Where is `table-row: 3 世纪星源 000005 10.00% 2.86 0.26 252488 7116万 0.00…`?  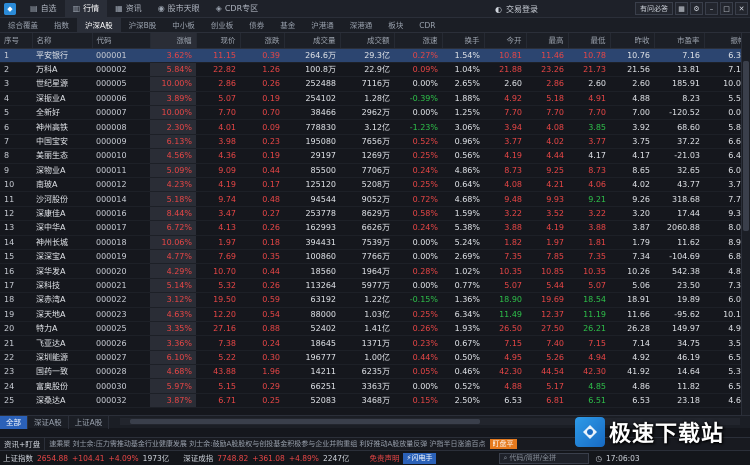
table-row: 3 世纪星源 000005 10.00% 2.86 0.26 252488 7116万 0.00… is located at coordinates (375, 84).